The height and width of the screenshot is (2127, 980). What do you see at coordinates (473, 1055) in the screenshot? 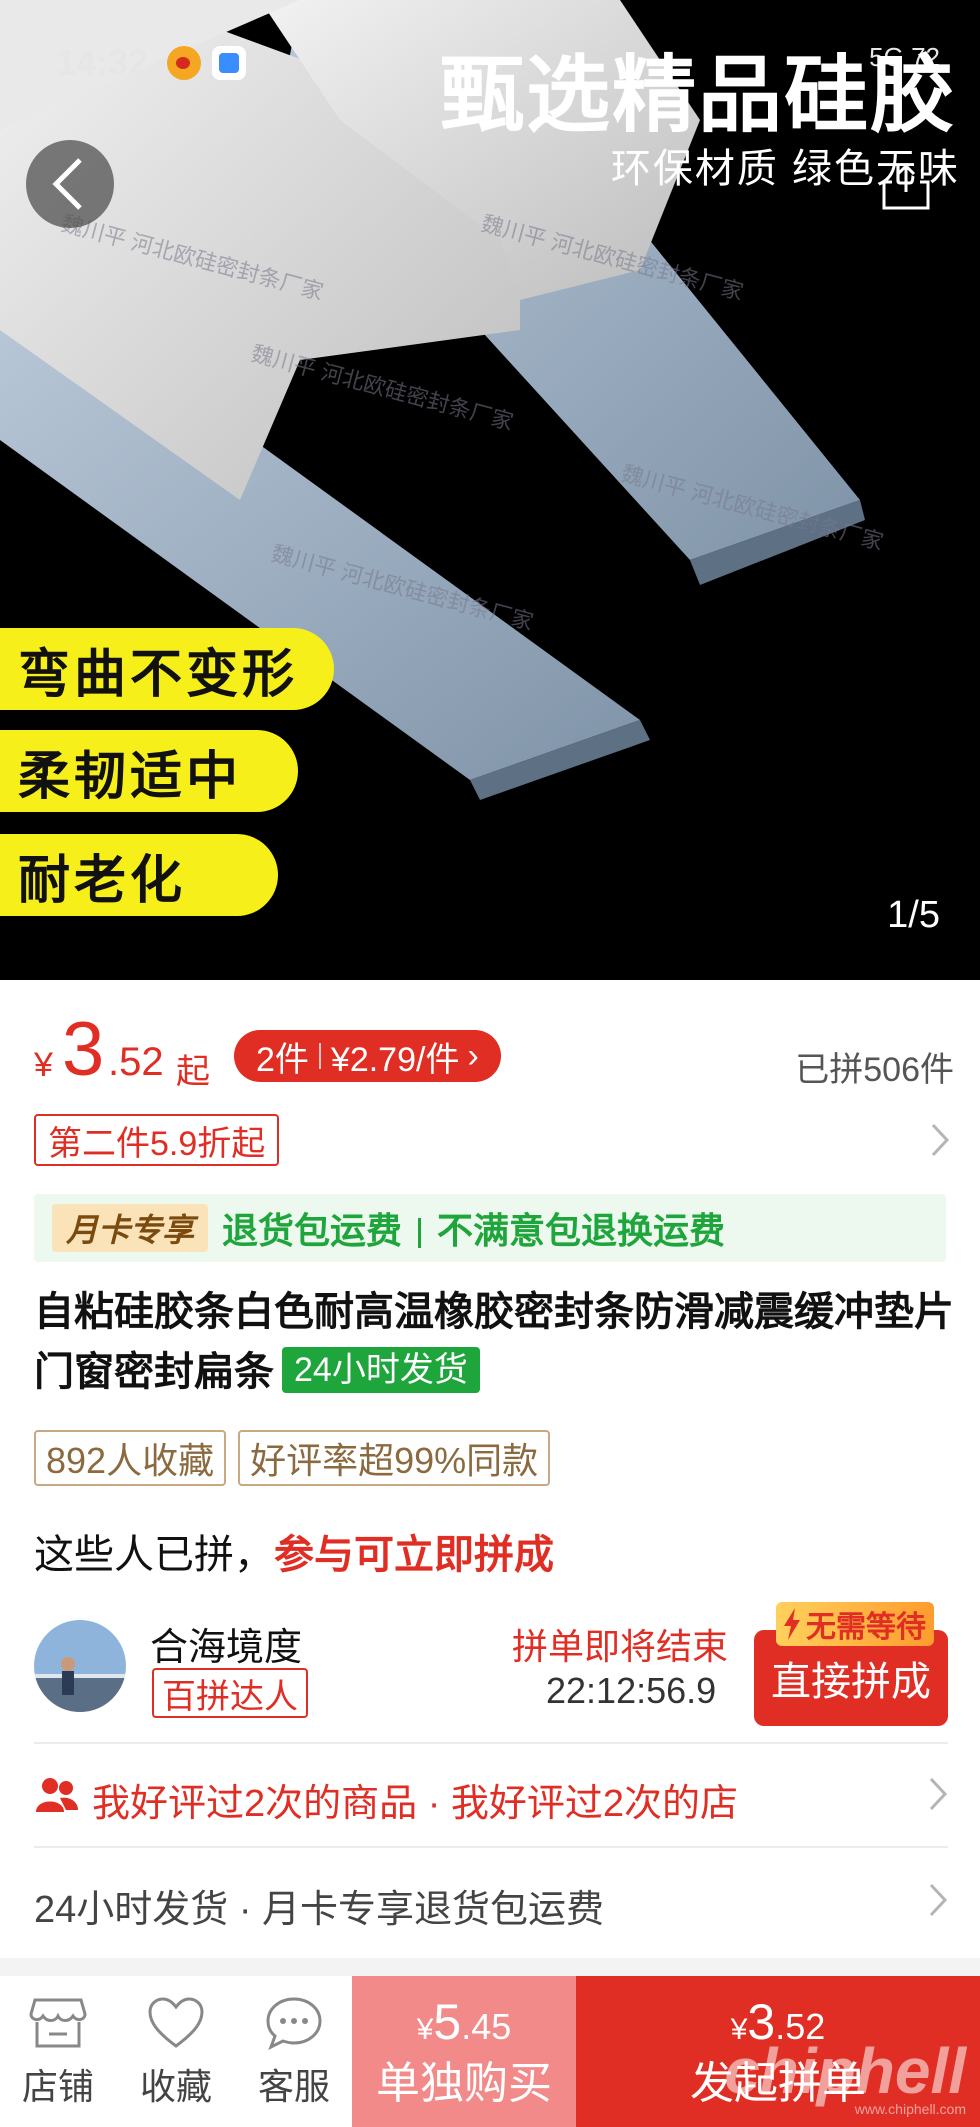
I see `chevron-right-icon: ›` at bounding box center [473, 1055].